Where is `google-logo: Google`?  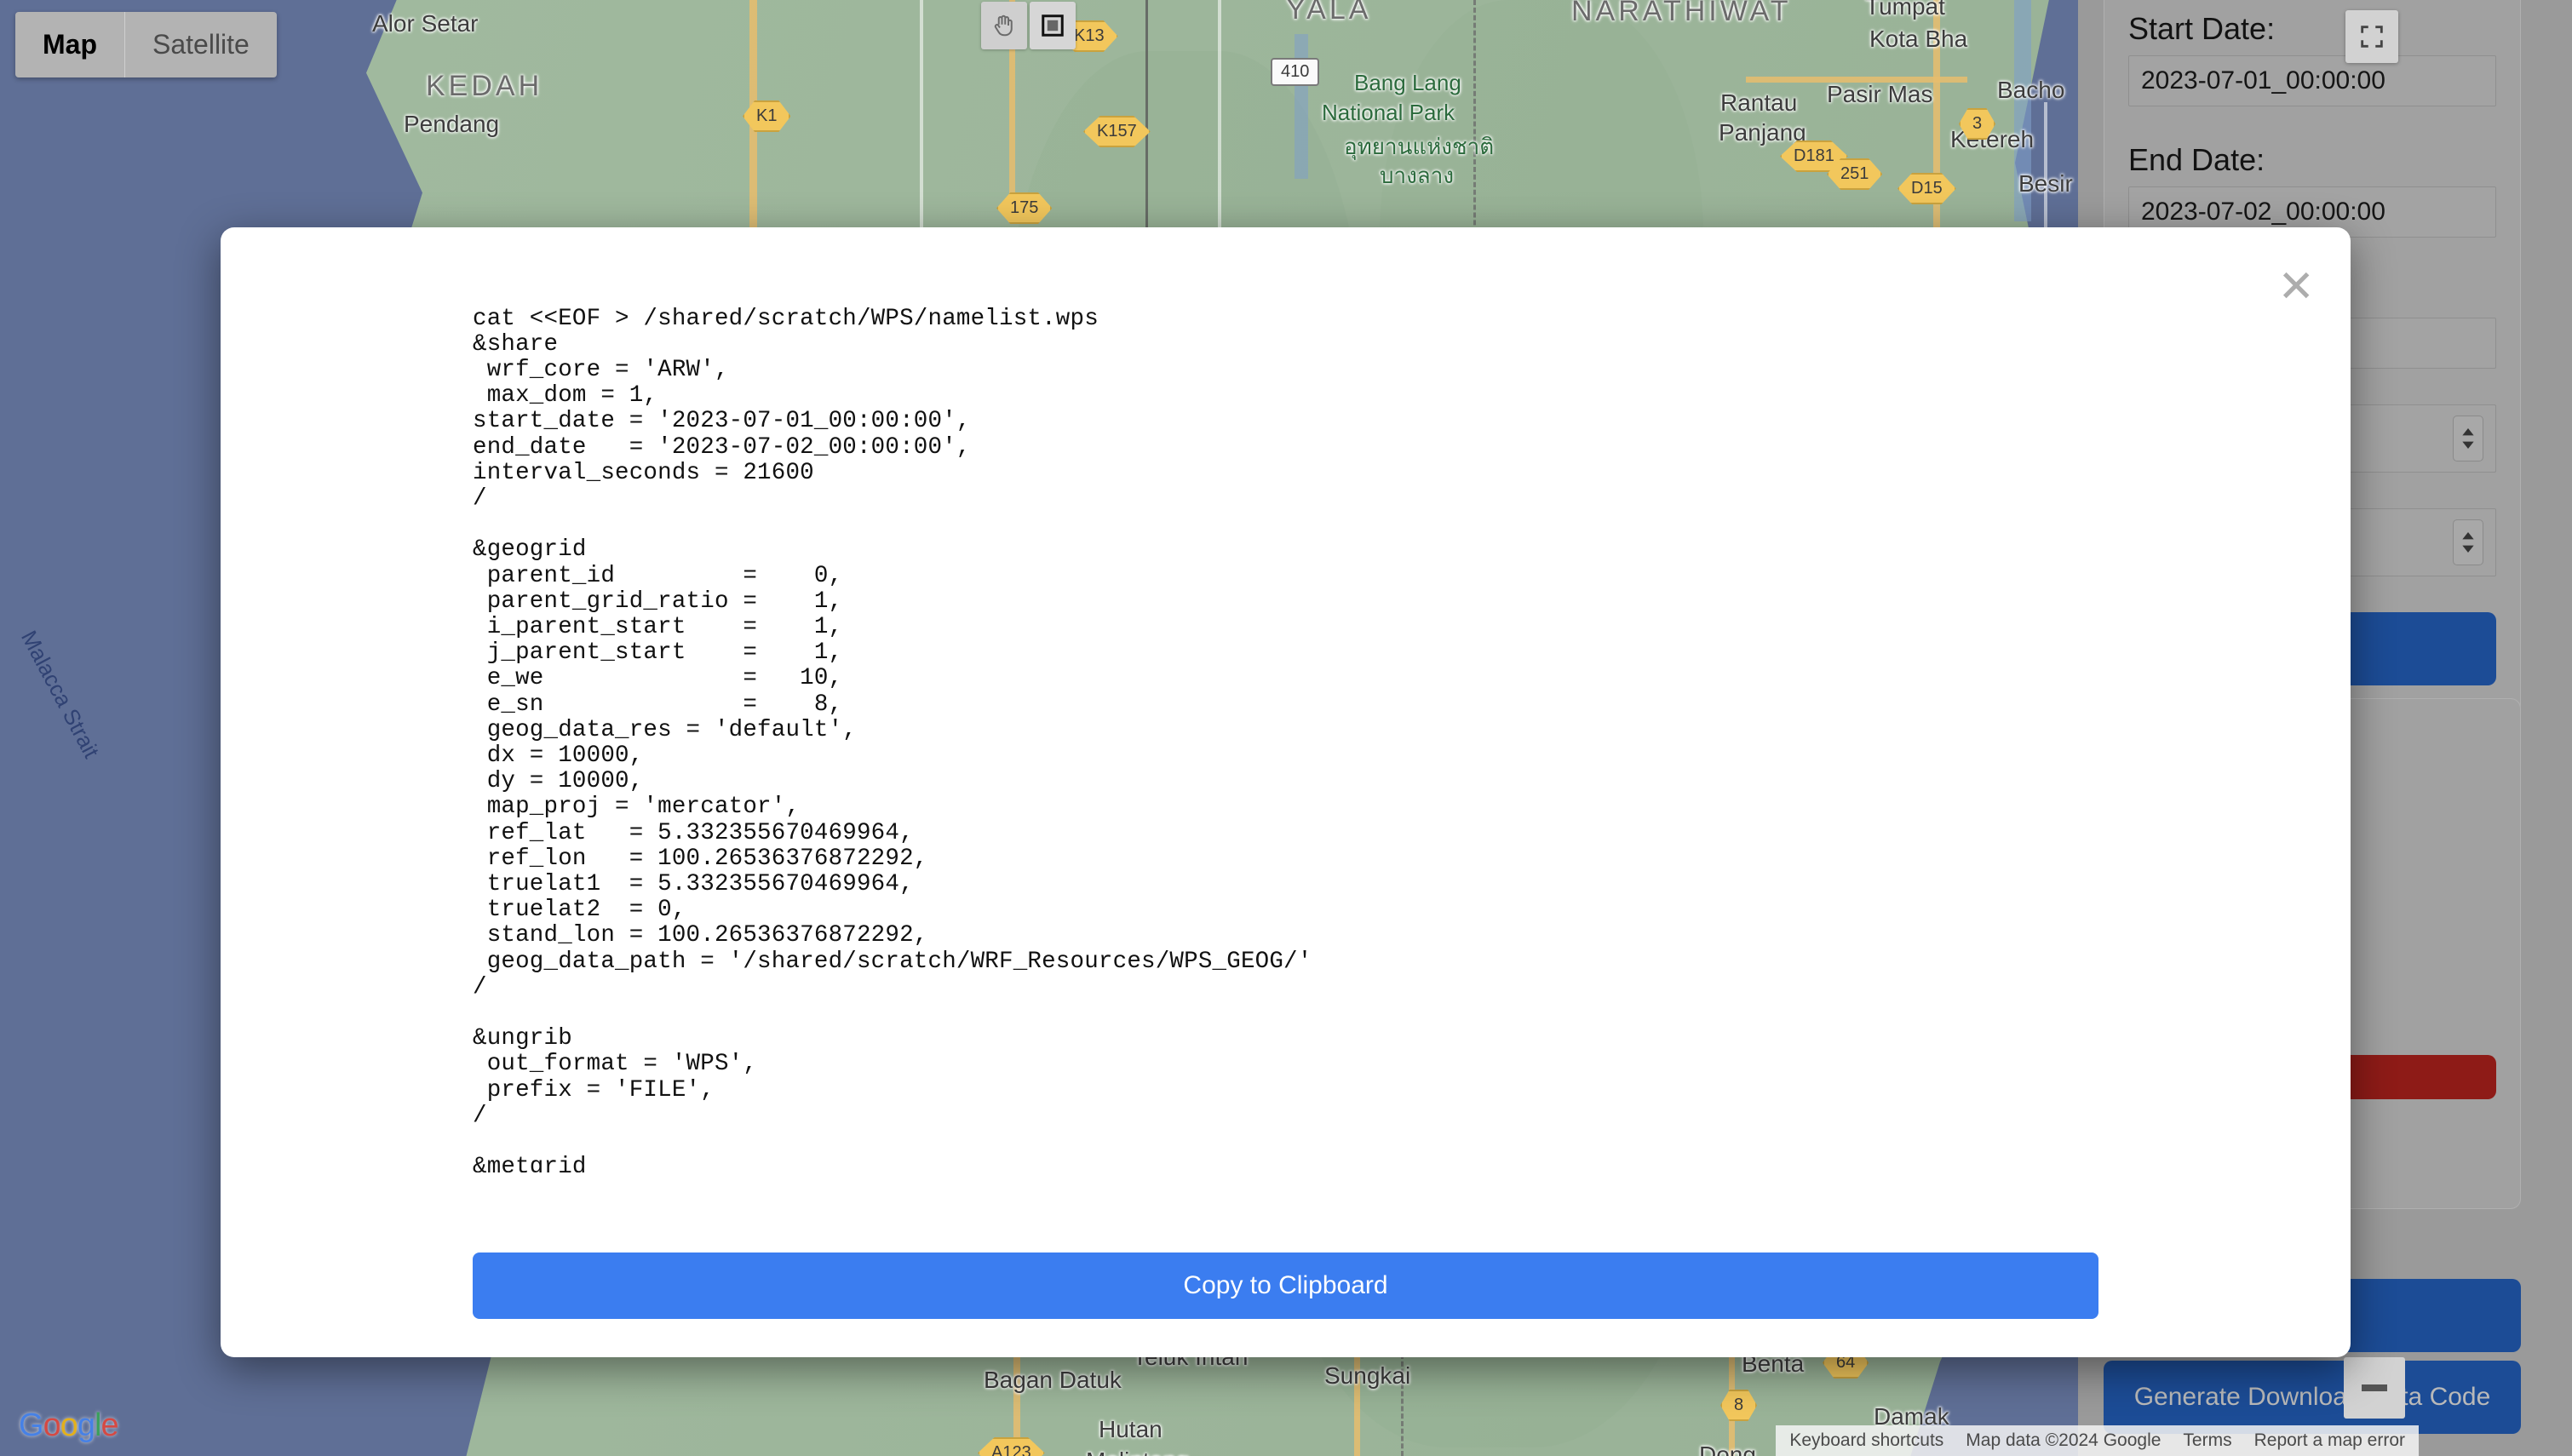 google-logo: Google is located at coordinates (69, 1426).